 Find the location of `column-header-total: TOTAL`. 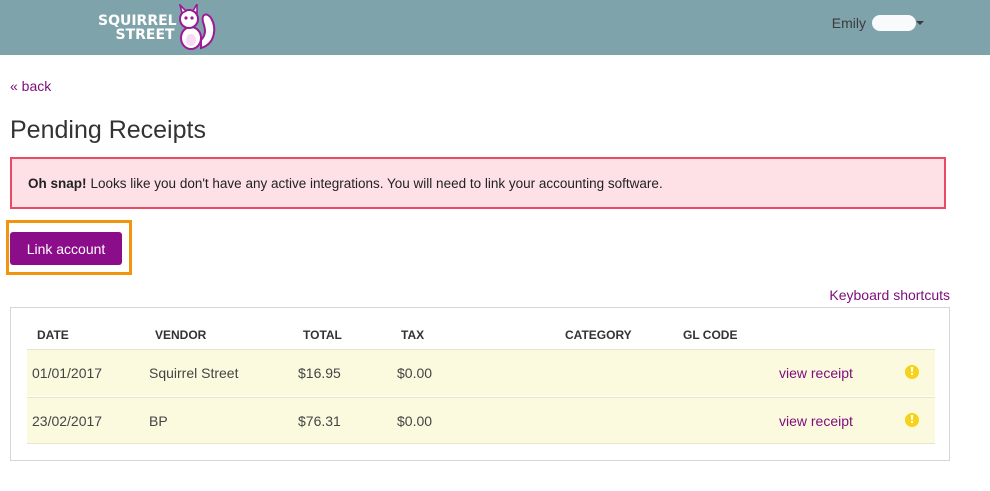

column-header-total: TOTAL is located at coordinates (322, 335).